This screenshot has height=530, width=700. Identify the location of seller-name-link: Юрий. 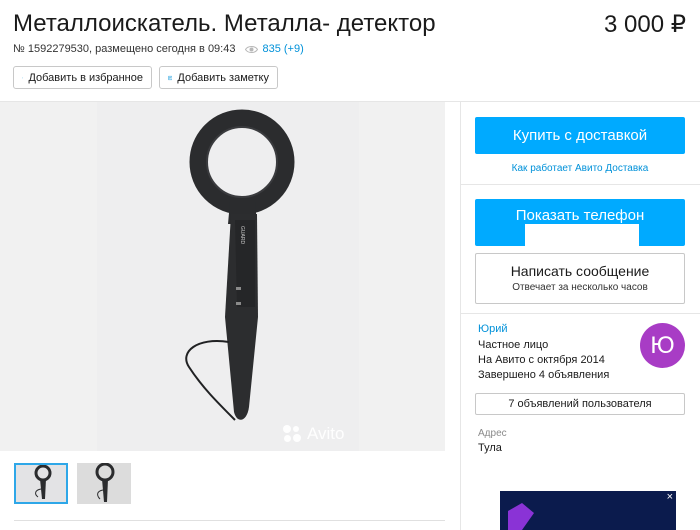
(493, 329).